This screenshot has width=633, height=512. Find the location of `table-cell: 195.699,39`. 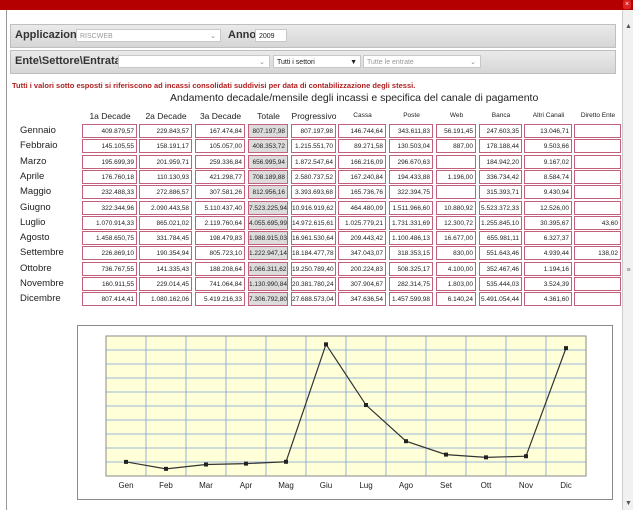

table-cell: 195.699,39 is located at coordinates (109, 162).